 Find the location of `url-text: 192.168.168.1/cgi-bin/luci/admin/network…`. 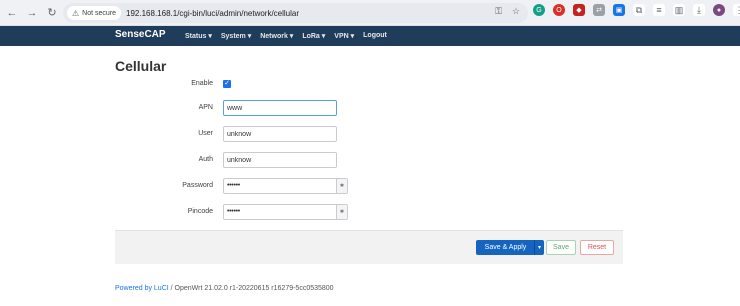

url-text: 192.168.168.1/cgi-bin/luci/admin/network… is located at coordinates (212, 13).